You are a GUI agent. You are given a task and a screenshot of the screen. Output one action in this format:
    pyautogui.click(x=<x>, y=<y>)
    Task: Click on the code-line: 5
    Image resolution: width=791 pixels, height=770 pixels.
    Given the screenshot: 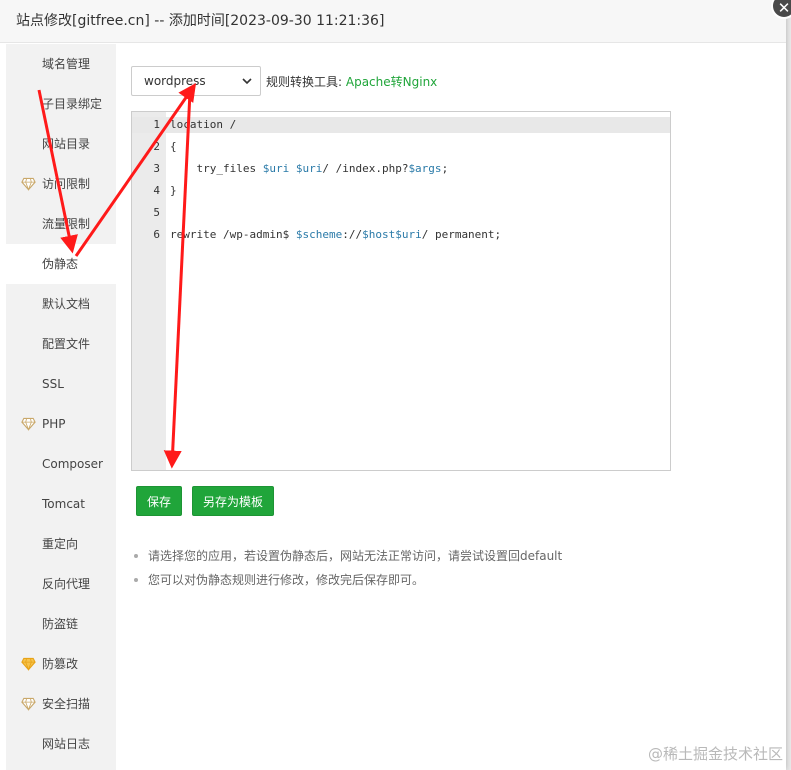 What is the action you would take?
    pyautogui.click(x=401, y=213)
    